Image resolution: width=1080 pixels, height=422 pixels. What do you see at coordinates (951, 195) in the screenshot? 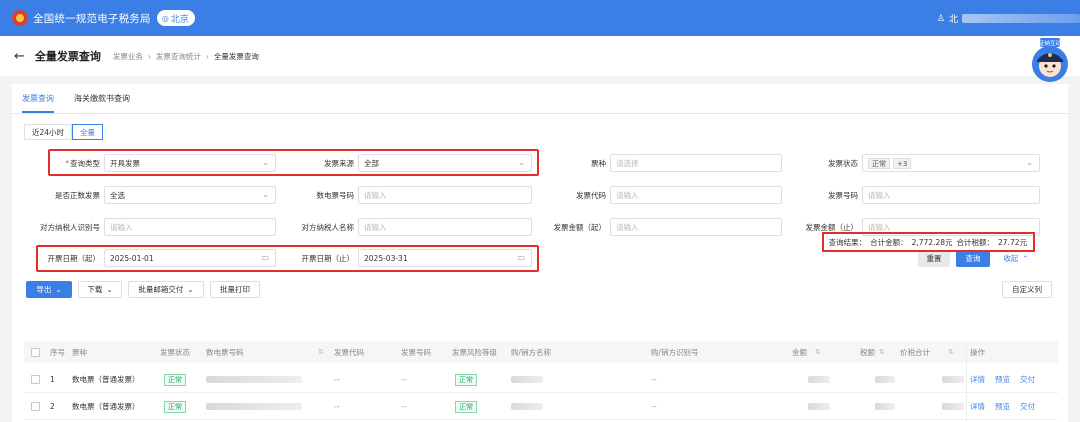
I see `invoice-no-input: 请输入` at bounding box center [951, 195].